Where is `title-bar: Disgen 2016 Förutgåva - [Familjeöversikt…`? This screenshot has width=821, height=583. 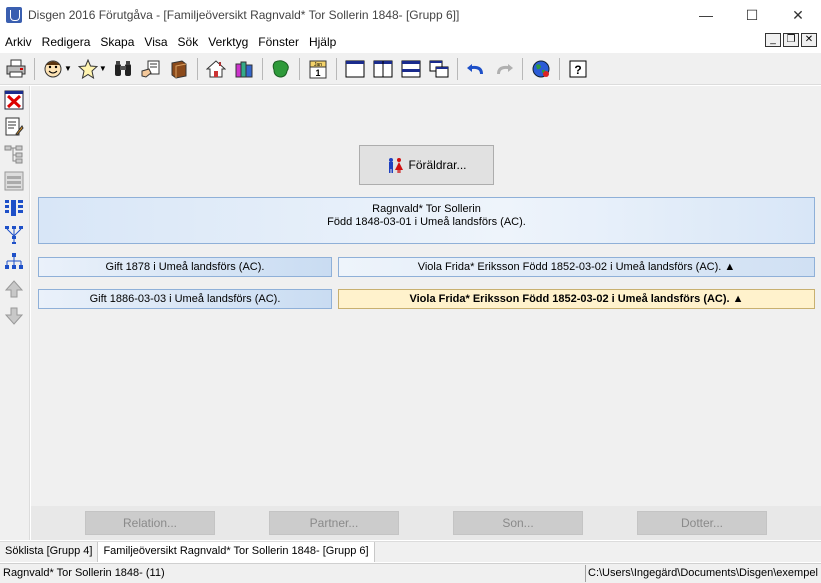
title-bar: Disgen 2016 Förutgåva - [Familjeöversikt… is located at coordinates (410, 15).